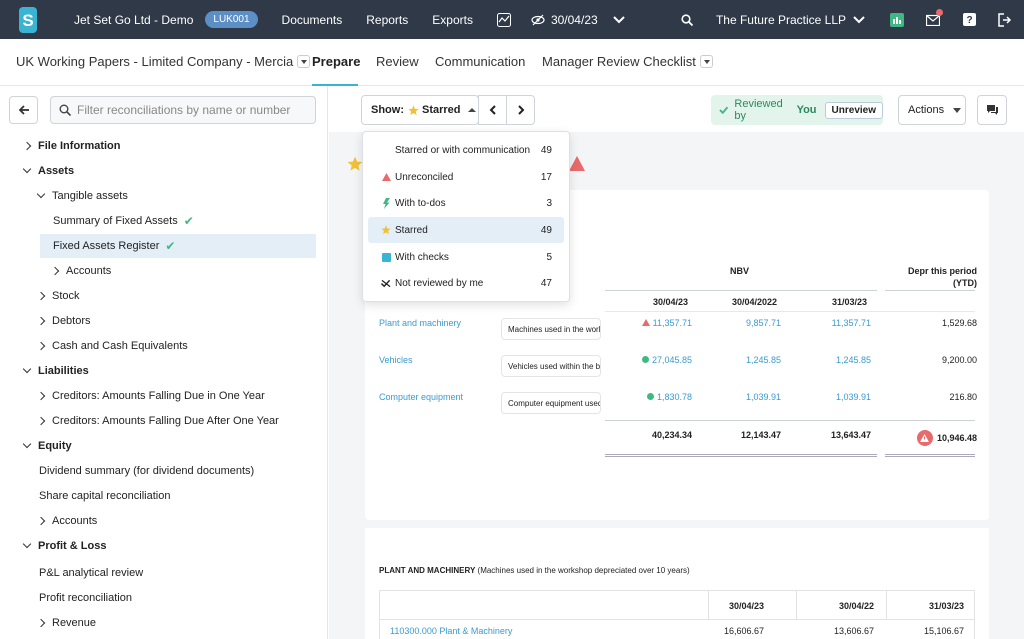 The height and width of the screenshot is (639, 1024). Describe the element at coordinates (64, 546) in the screenshot. I see `tree-item-profit-loss: Profit & Loss` at that location.